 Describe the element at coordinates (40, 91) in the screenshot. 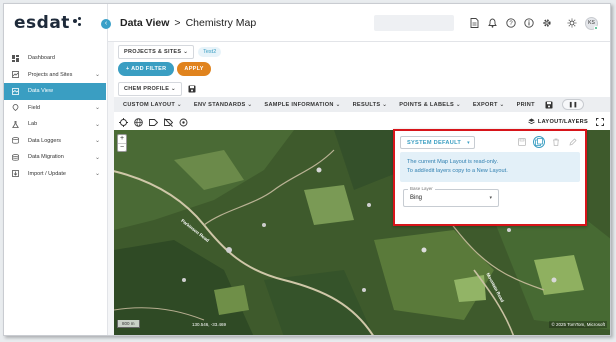

I see `sidebar-item-label: Data View` at that location.